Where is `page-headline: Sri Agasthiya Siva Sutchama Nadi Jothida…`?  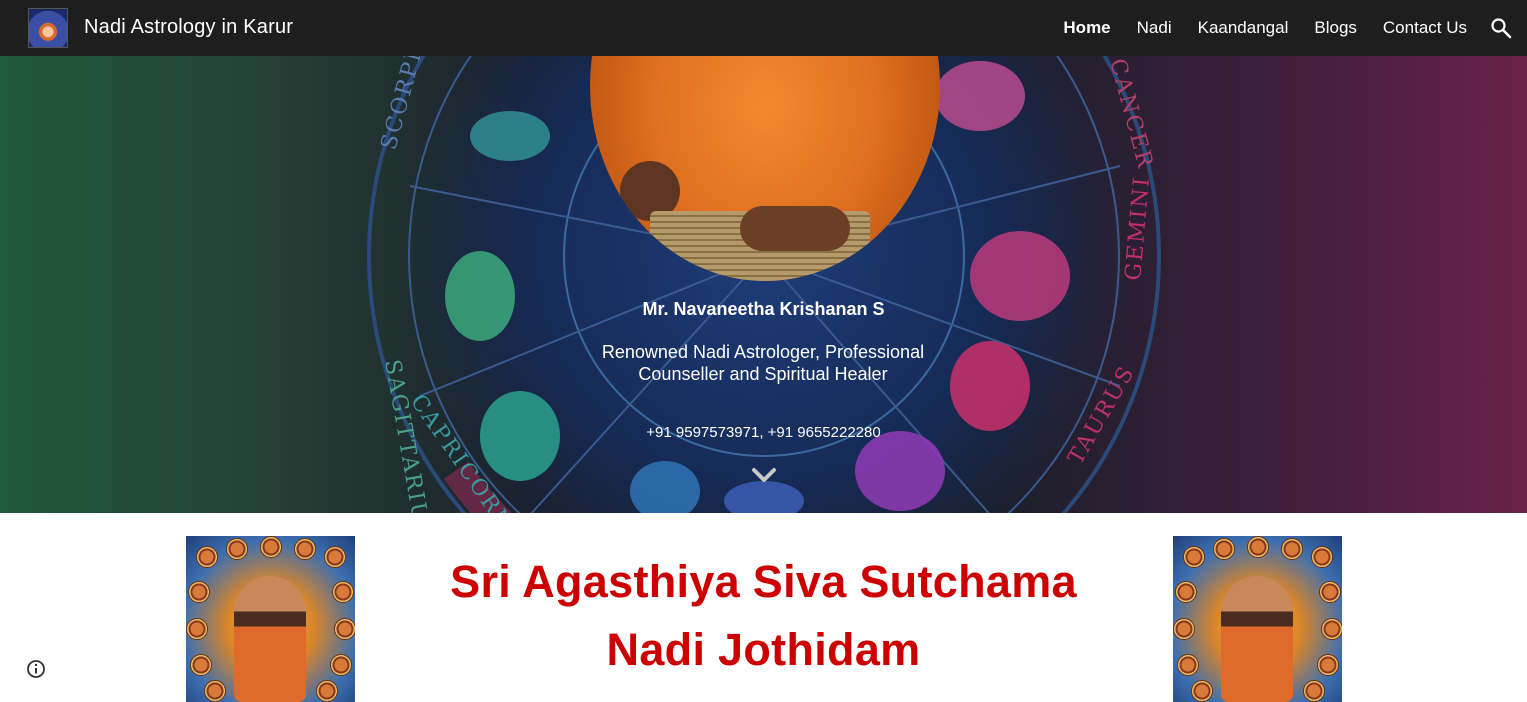 page-headline: Sri Agasthiya Siva Sutchama Nadi Jothida… is located at coordinates (763, 616).